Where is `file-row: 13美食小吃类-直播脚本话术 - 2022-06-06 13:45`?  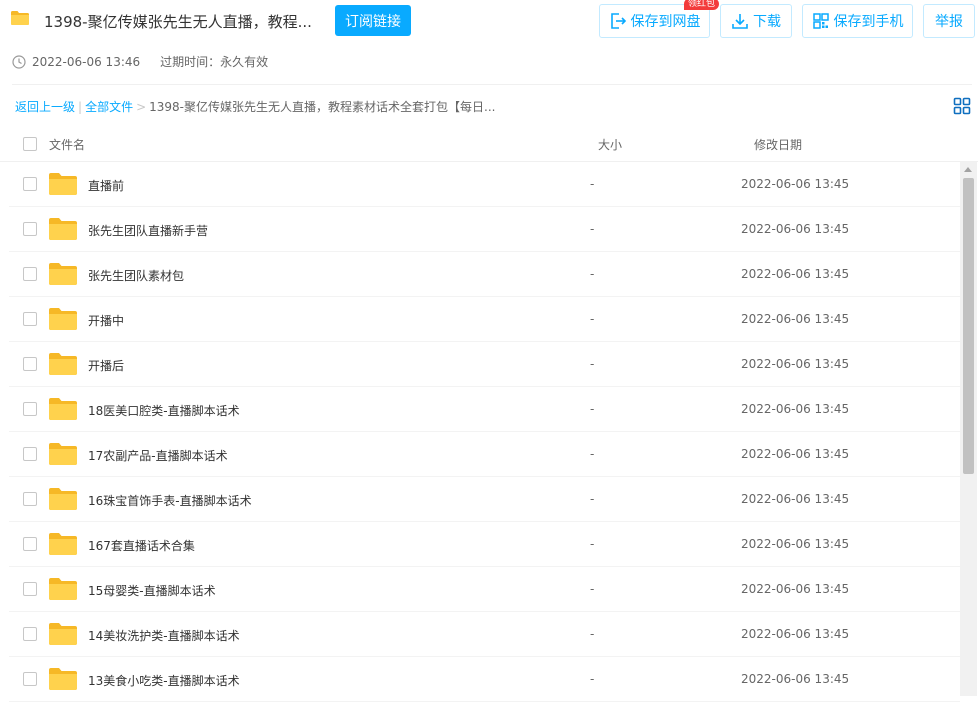
file-row: 13美食小吃类-直播脚本话术 - 2022-06-06 13:45 is located at coordinates (484, 679).